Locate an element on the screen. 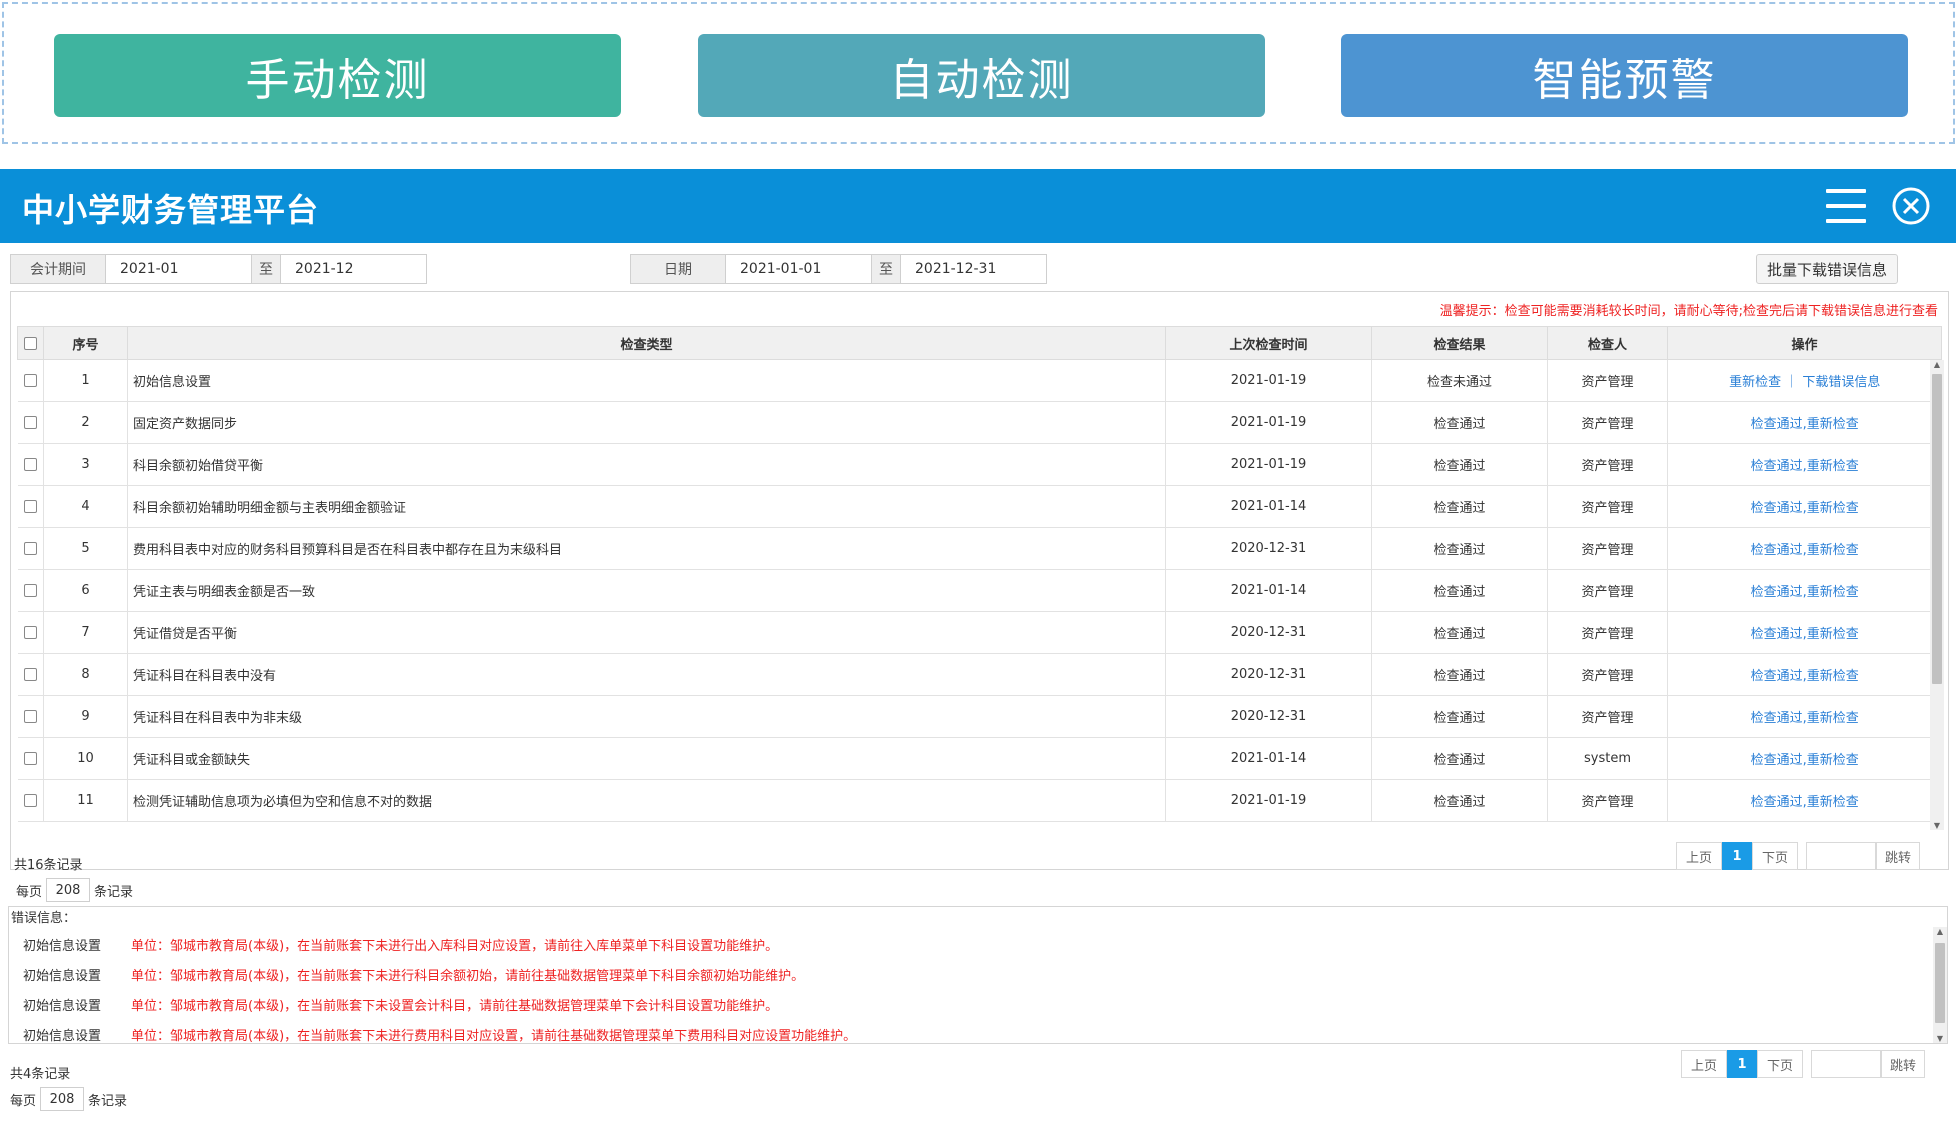 The width and height of the screenshot is (1956, 1121). per-page-suffix: 条记录 is located at coordinates (108, 1101).